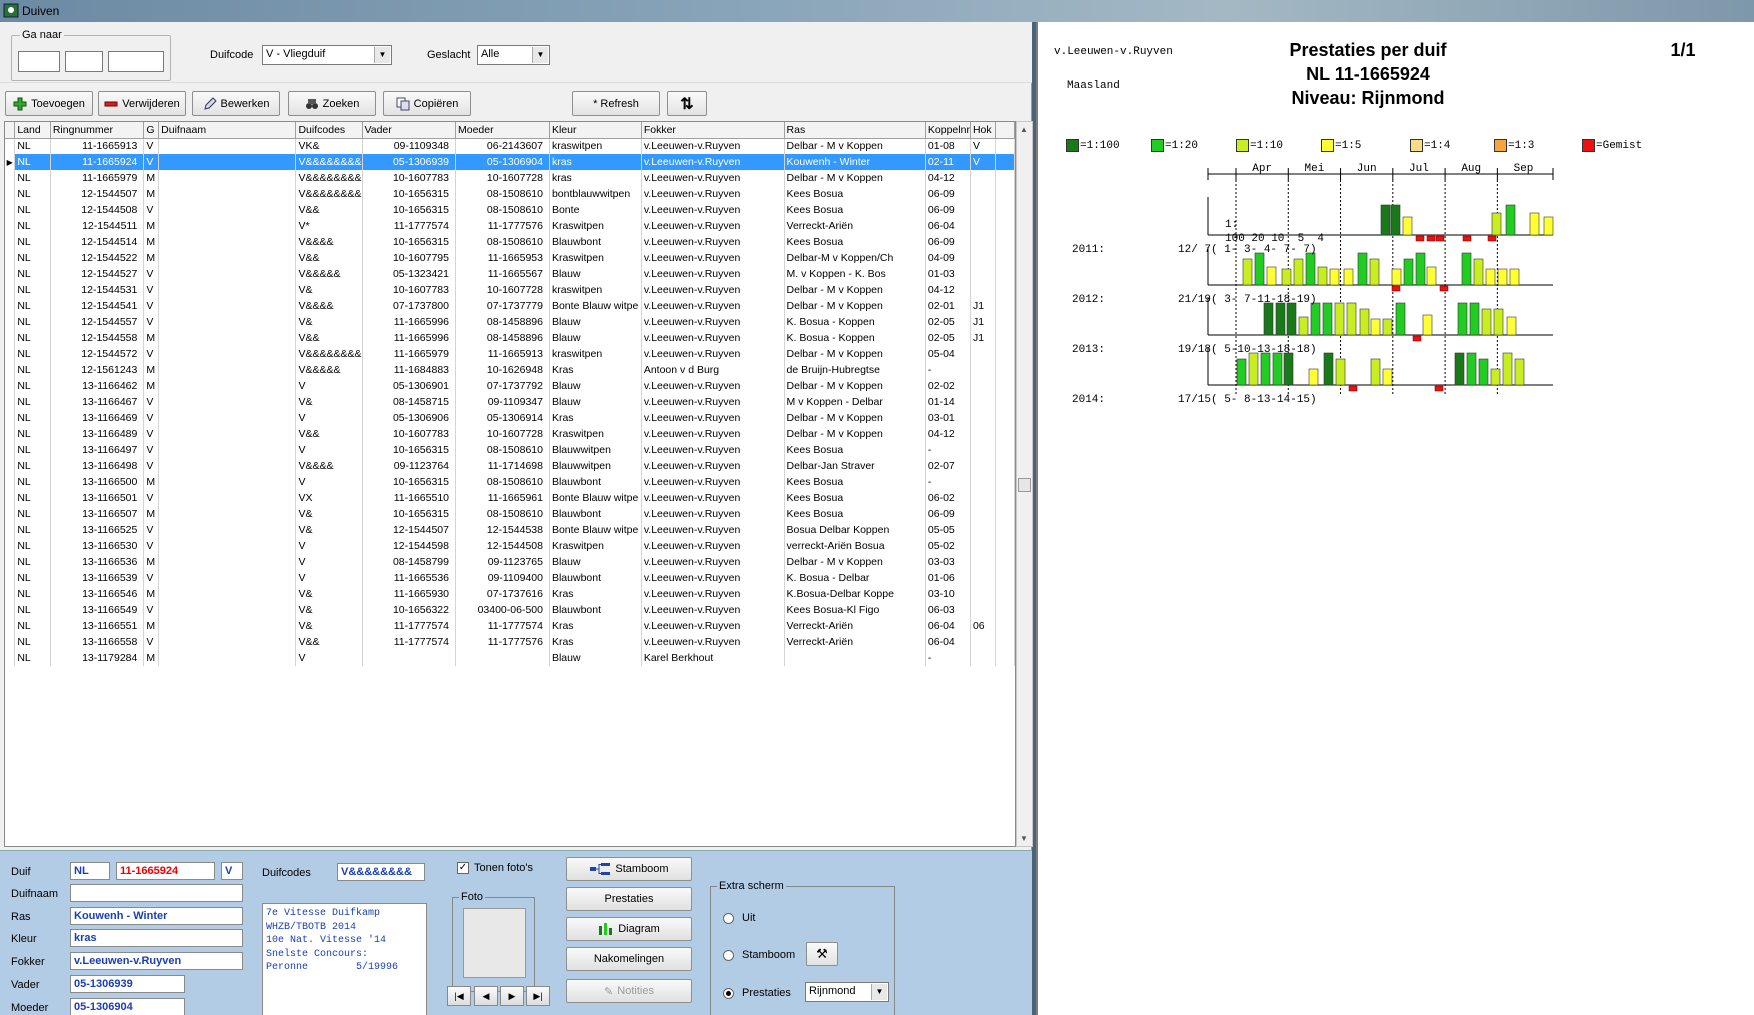 The width and height of the screenshot is (1754, 1015). Describe the element at coordinates (948, 242) in the screenshot. I see `table-cell: 06-09` at that location.